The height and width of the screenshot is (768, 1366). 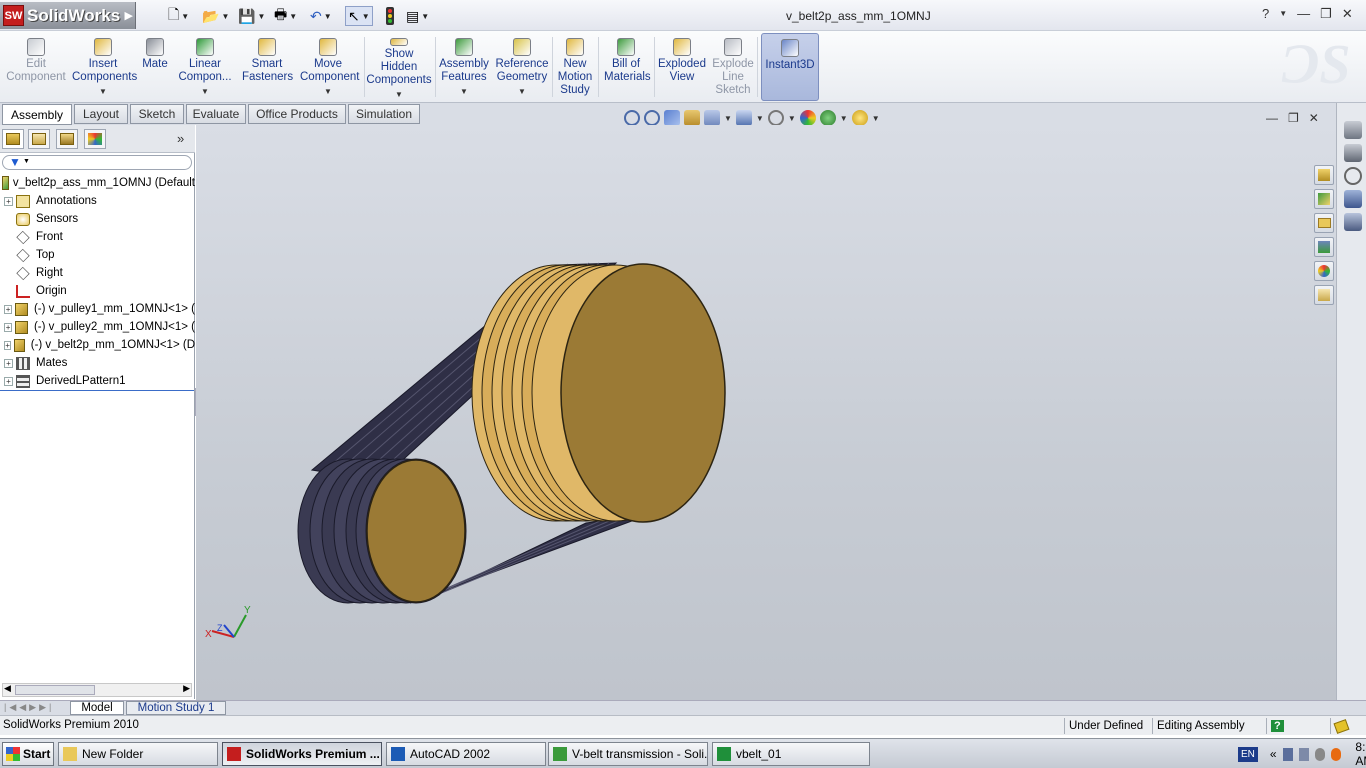 I want to click on appearances-tab, so click(x=1324, y=271).